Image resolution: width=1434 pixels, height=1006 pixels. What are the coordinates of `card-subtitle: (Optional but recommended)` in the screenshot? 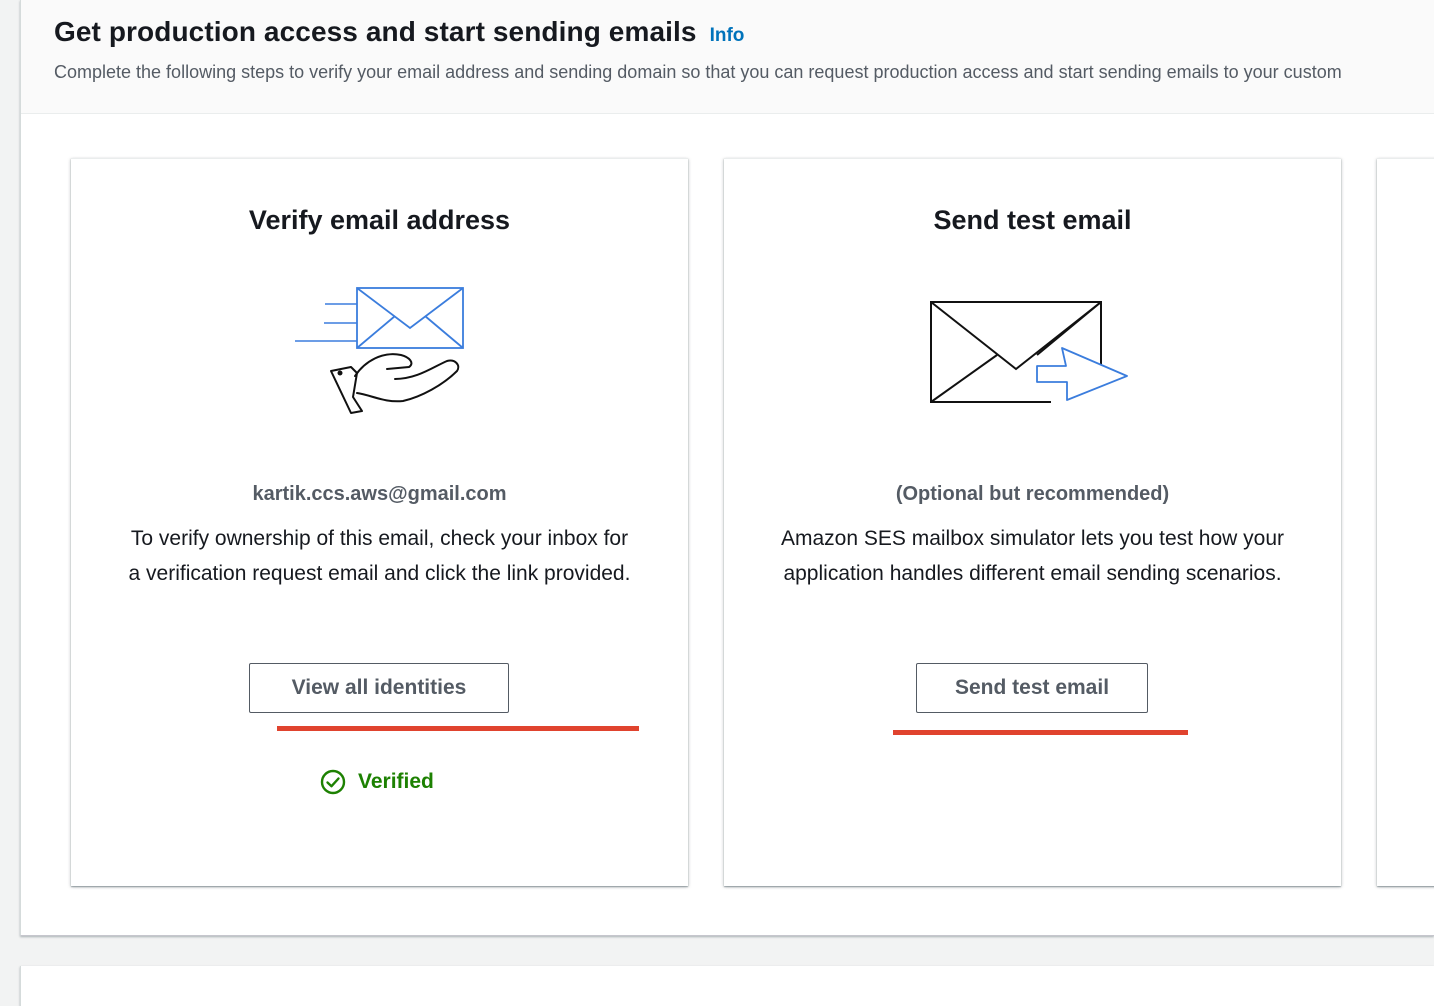 It's located at (1032, 494).